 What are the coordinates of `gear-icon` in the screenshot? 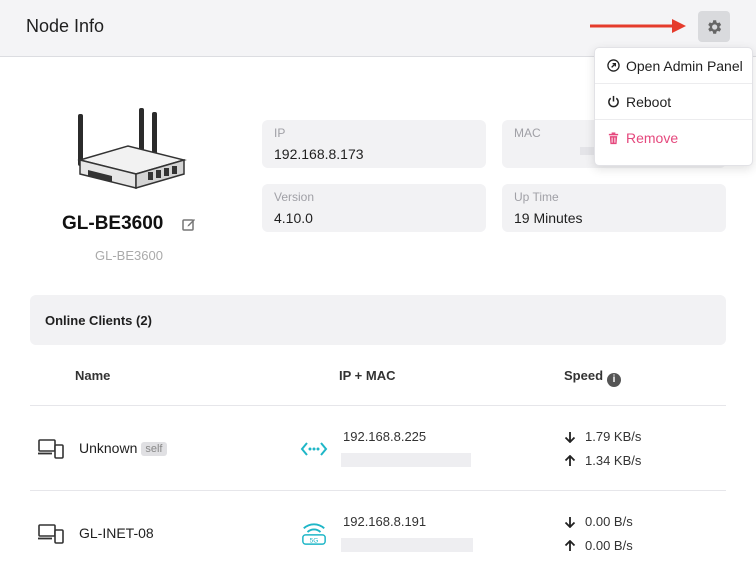 It's located at (715, 26).